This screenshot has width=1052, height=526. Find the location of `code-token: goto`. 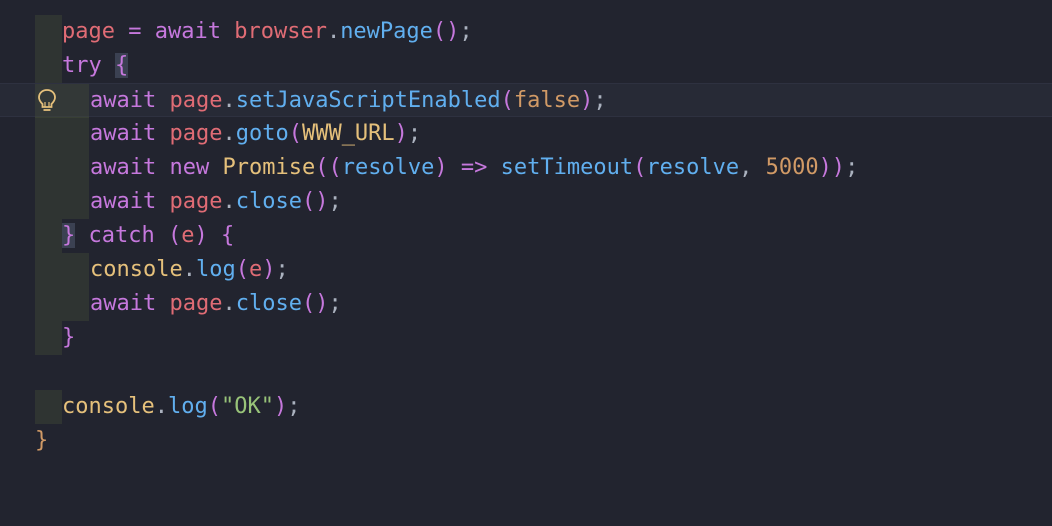

code-token: goto is located at coordinates (262, 133).